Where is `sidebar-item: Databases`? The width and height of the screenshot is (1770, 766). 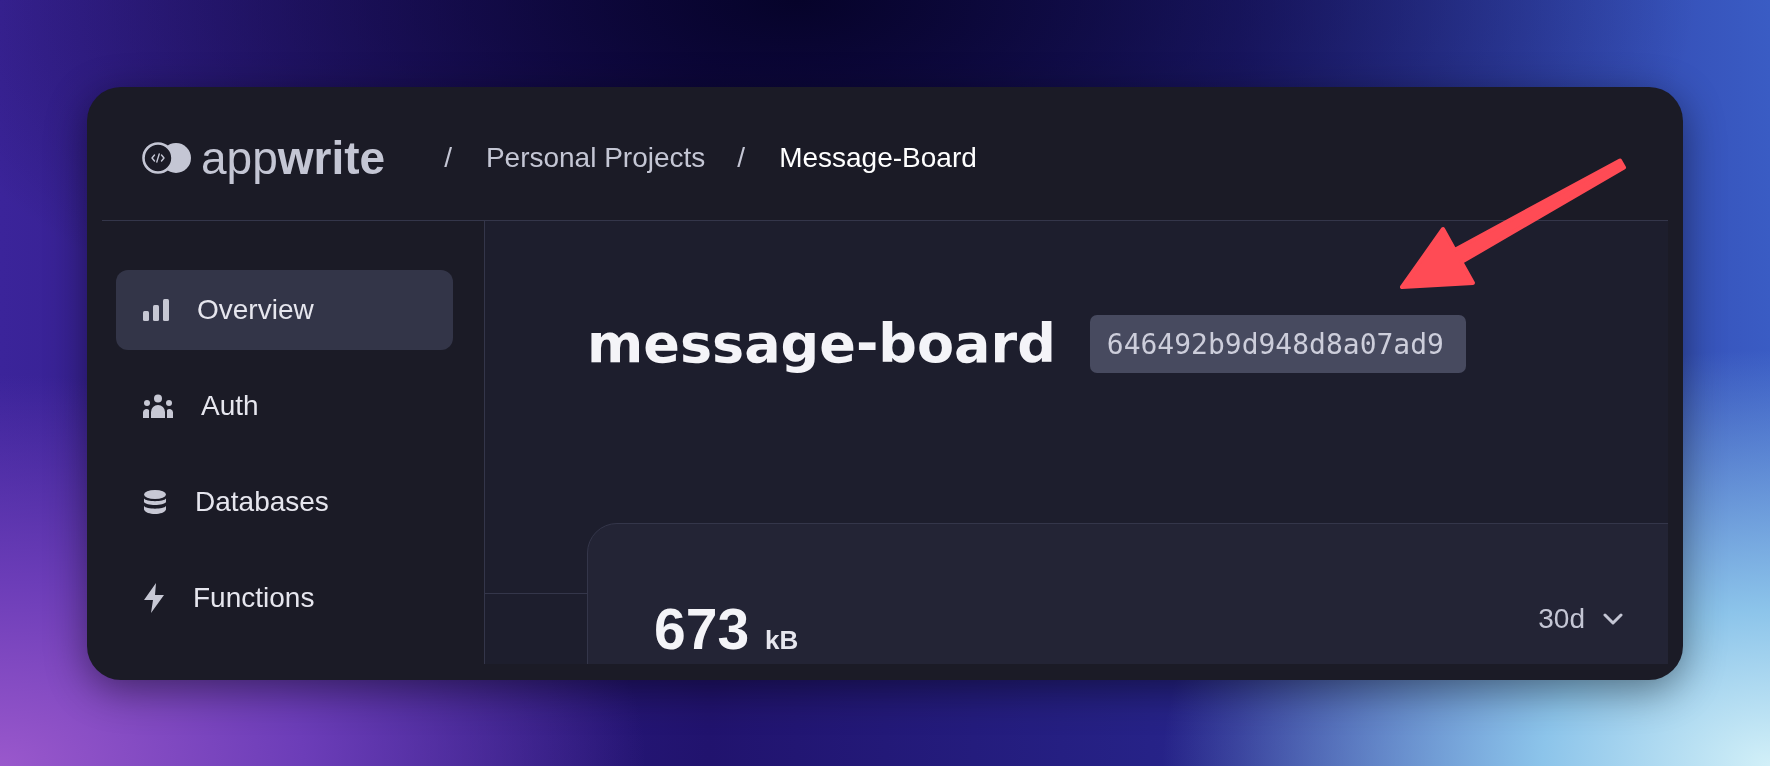
sidebar-item: Databases is located at coordinates (284, 502).